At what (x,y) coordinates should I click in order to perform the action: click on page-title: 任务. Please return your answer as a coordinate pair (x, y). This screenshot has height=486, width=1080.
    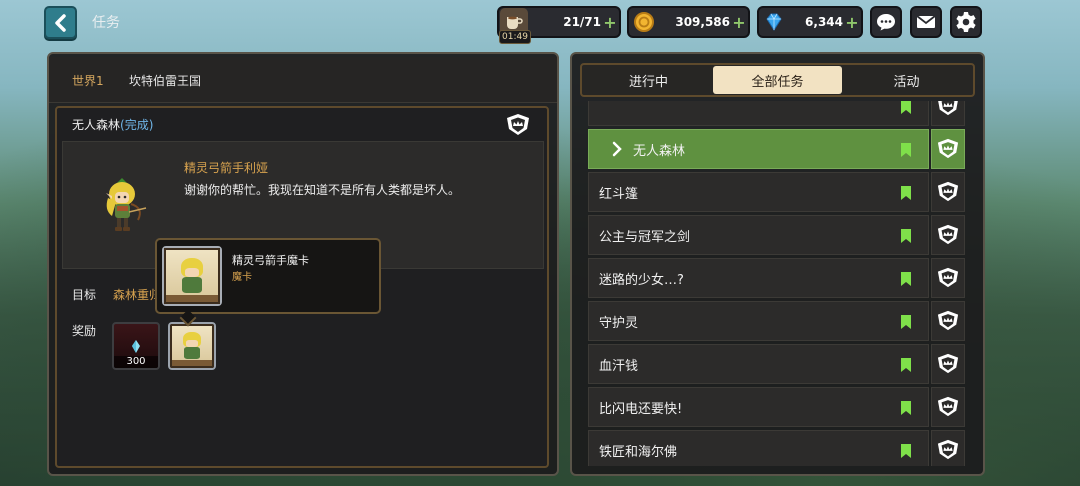
    Looking at the image, I should click on (106, 23).